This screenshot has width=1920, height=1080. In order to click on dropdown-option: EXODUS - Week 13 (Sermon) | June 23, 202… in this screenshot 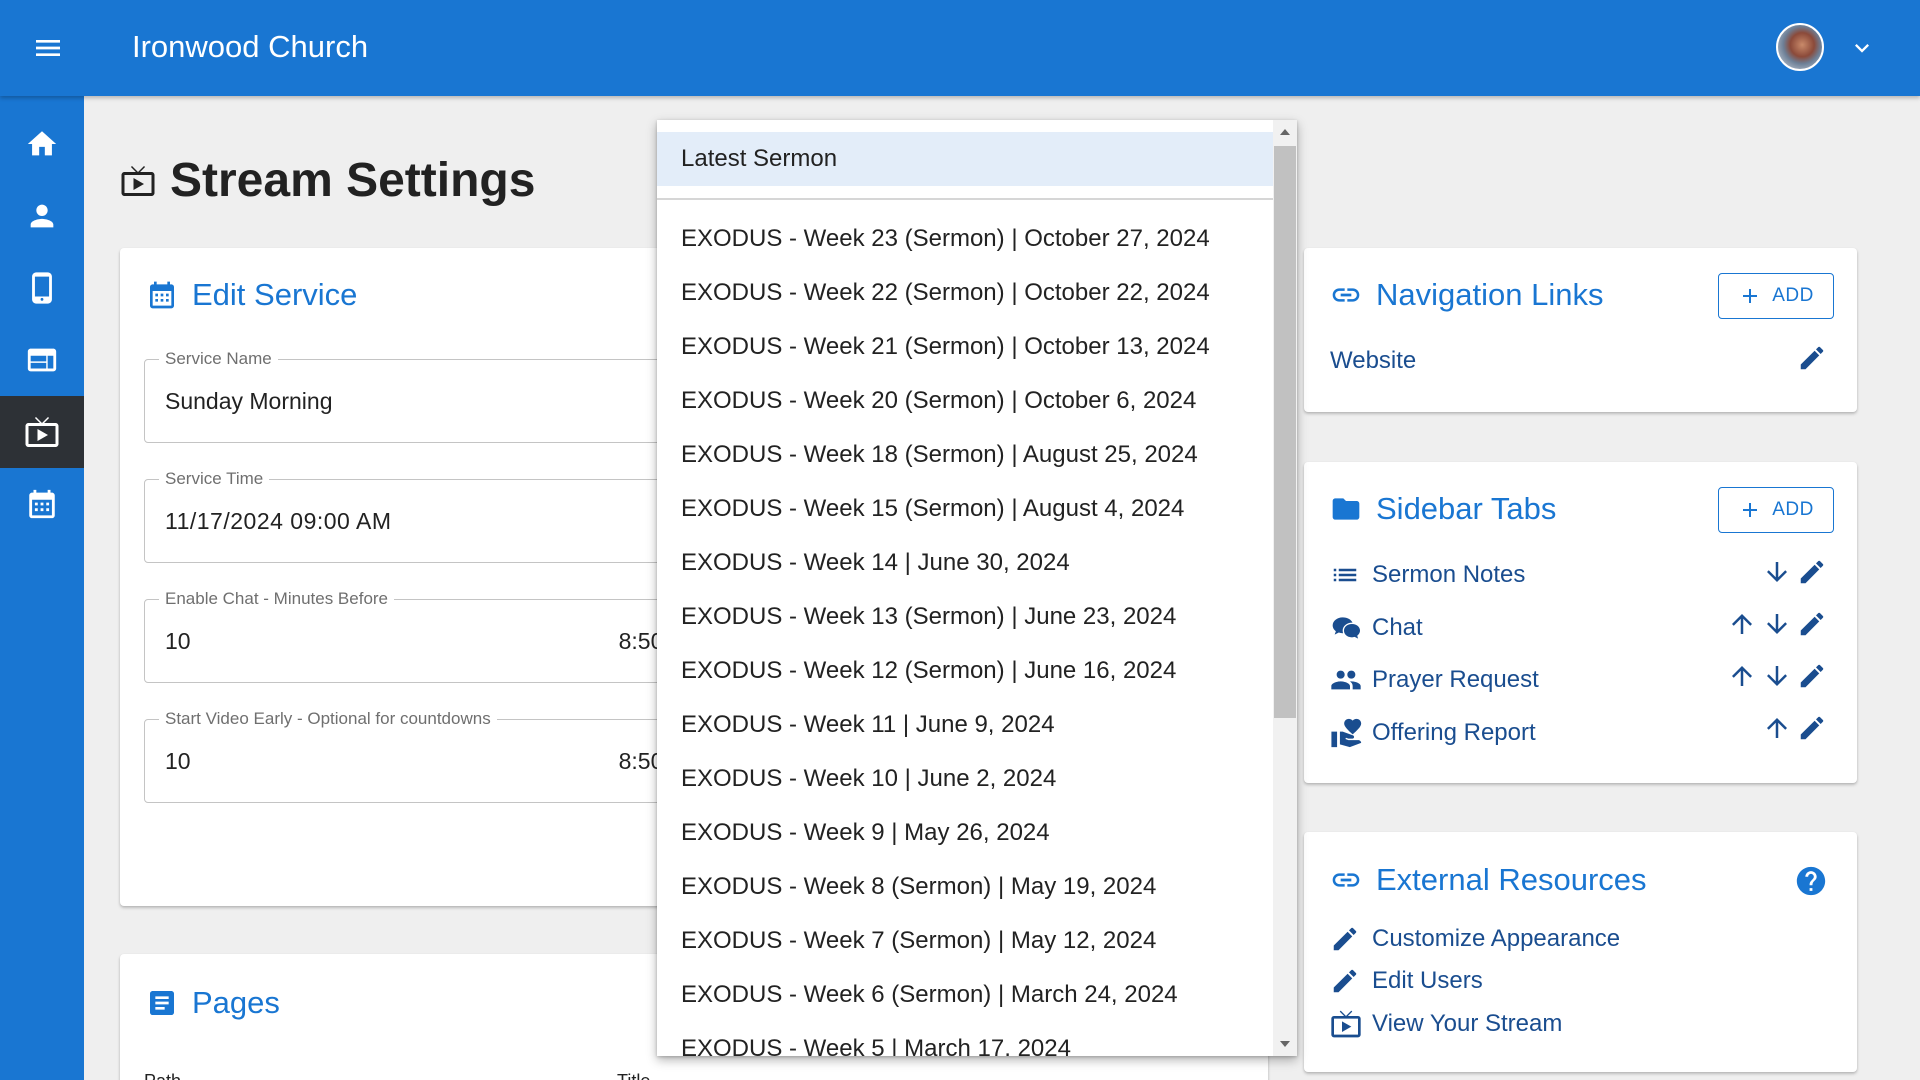, I will do `click(965, 617)`.